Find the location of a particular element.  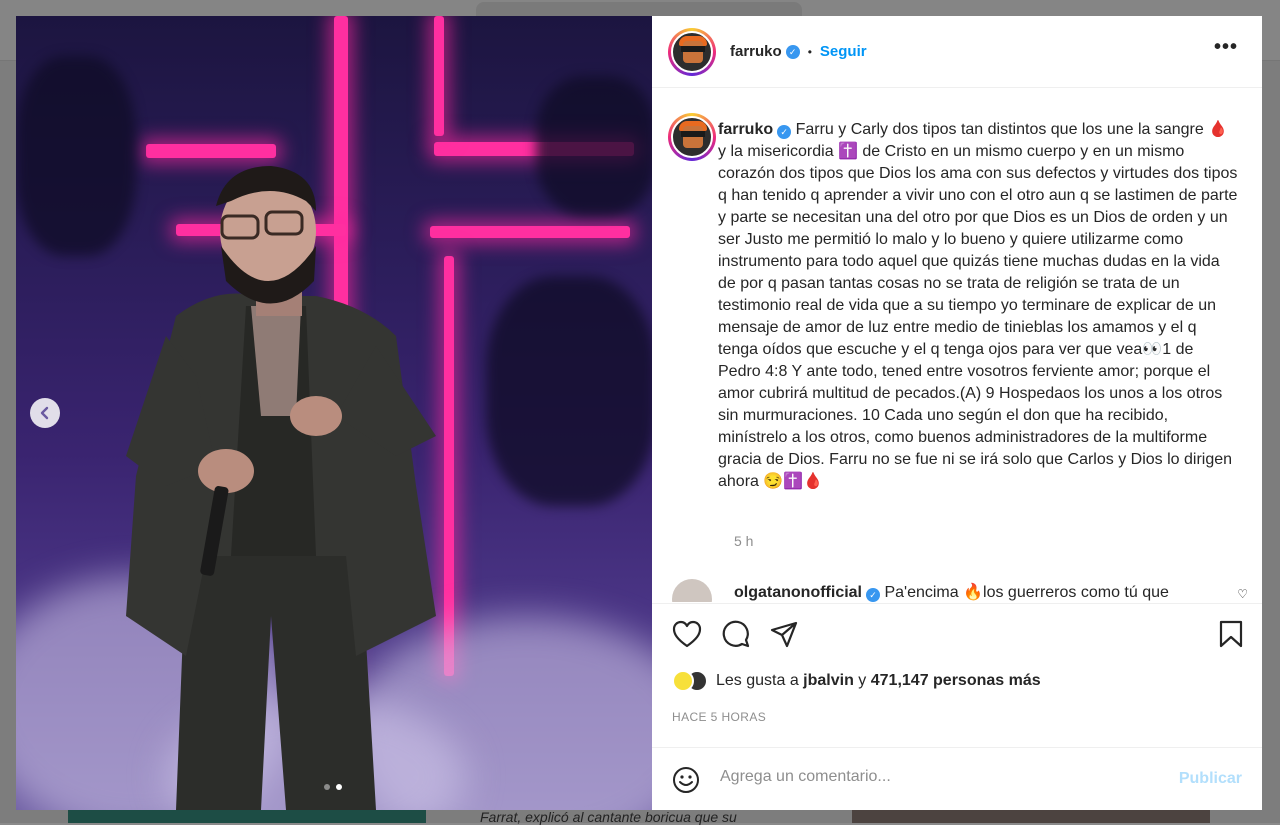

caption-username: farruko is located at coordinates (745, 129).